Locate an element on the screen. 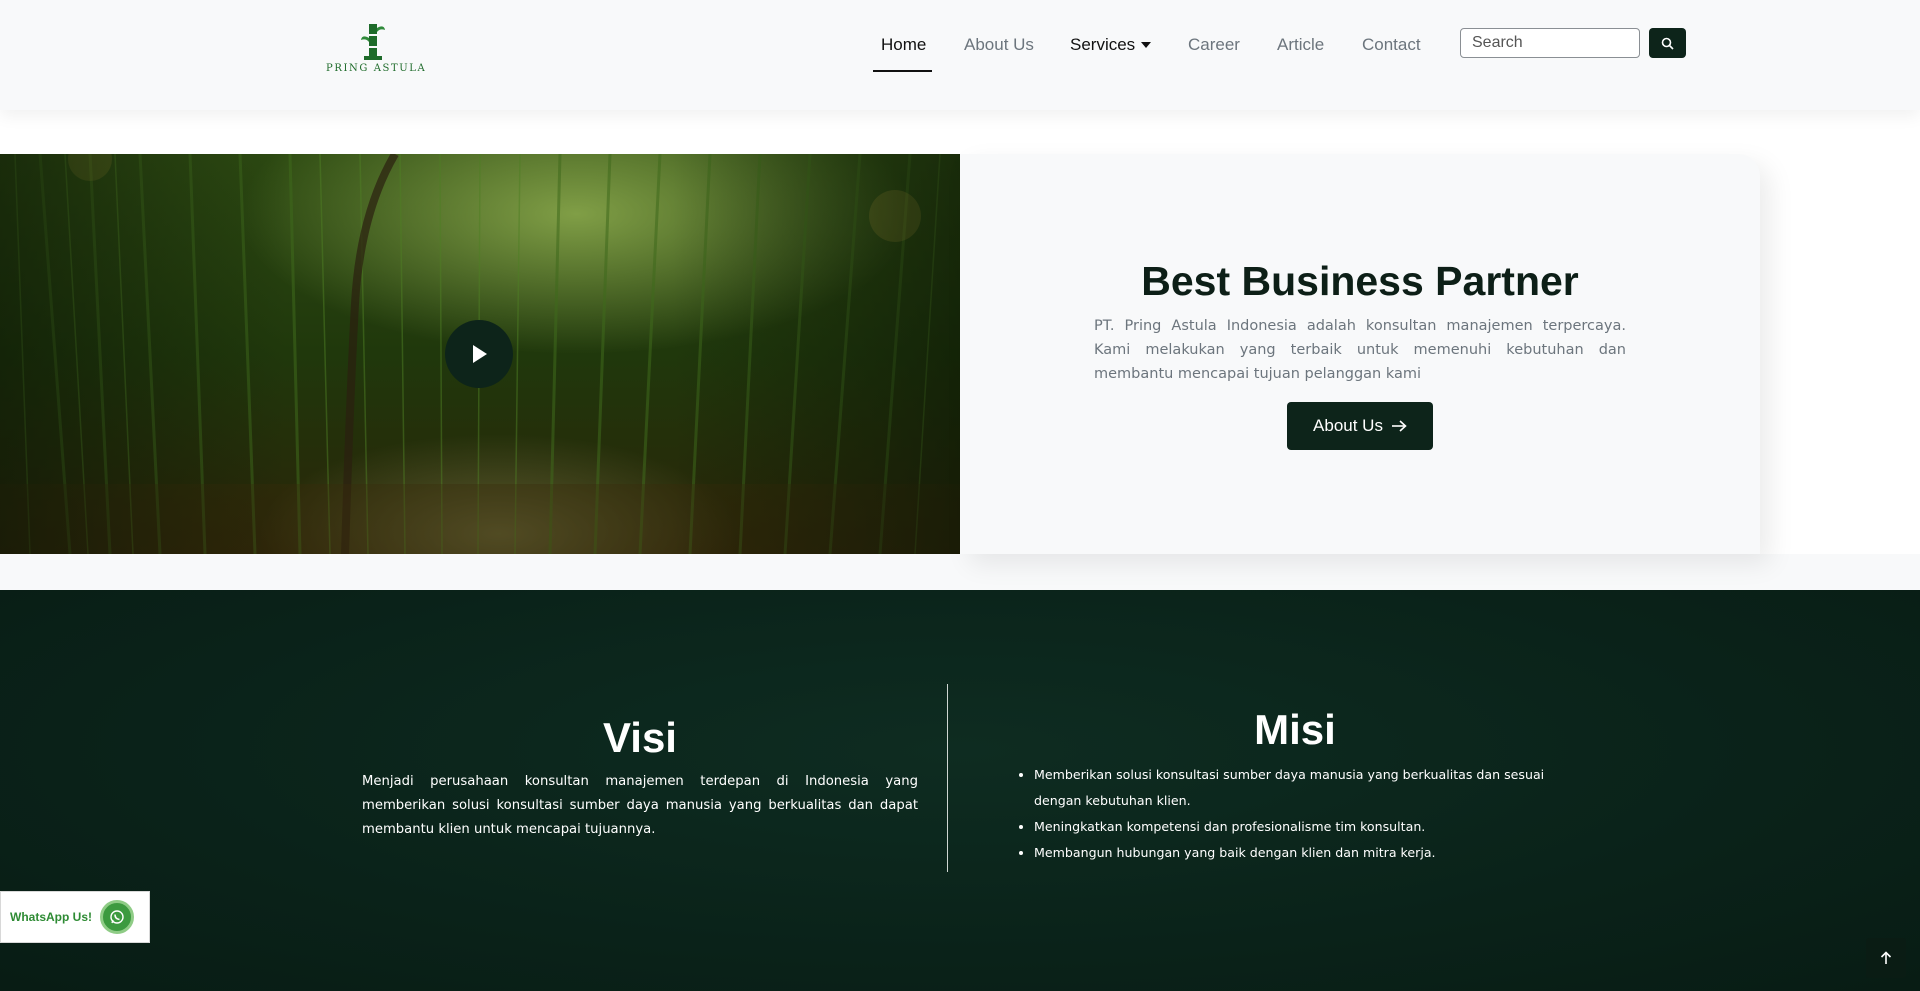 The image size is (1920, 991). brand-logo: PRING ASTULA is located at coordinates (376, 49).